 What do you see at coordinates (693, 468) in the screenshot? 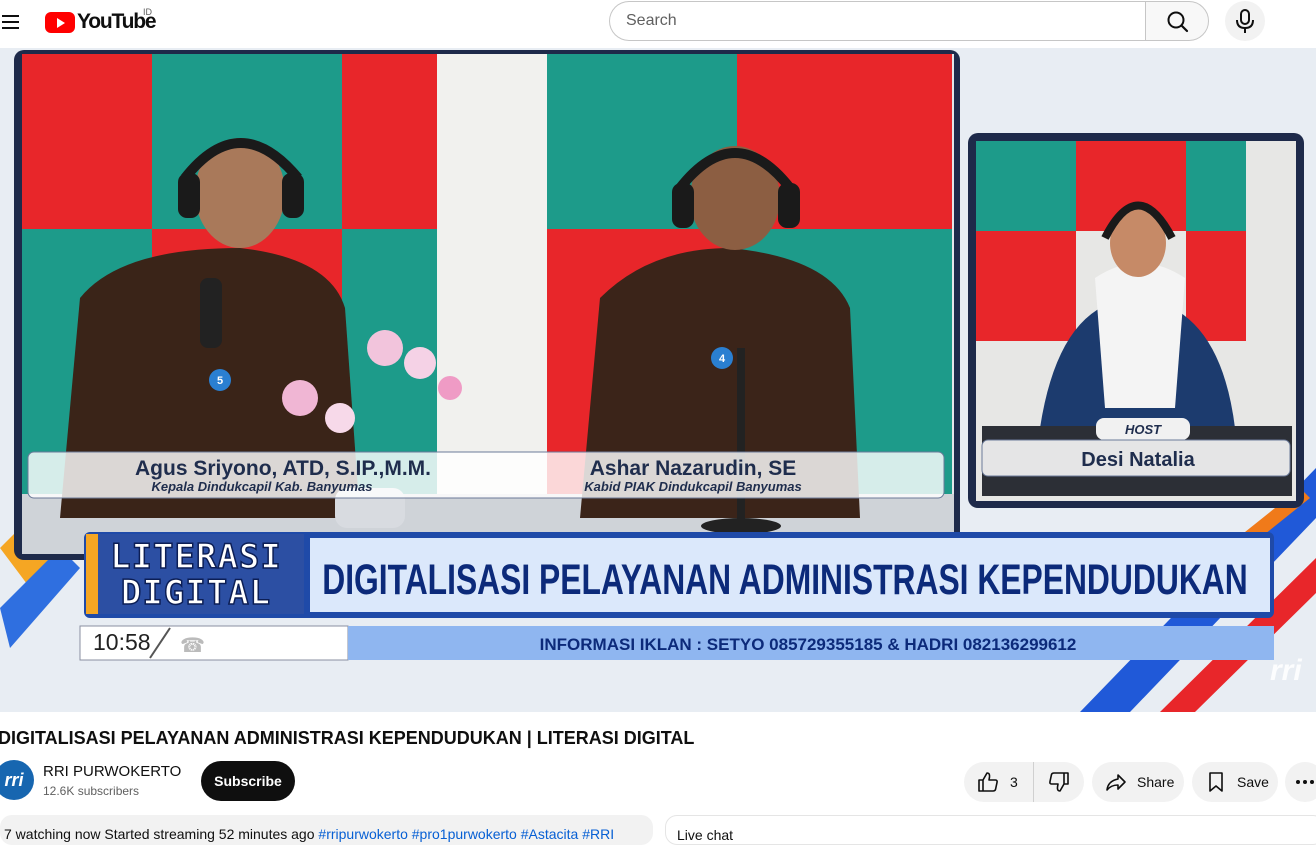
I see `guest2-name: Ashar Nazarudin, SE` at bounding box center [693, 468].